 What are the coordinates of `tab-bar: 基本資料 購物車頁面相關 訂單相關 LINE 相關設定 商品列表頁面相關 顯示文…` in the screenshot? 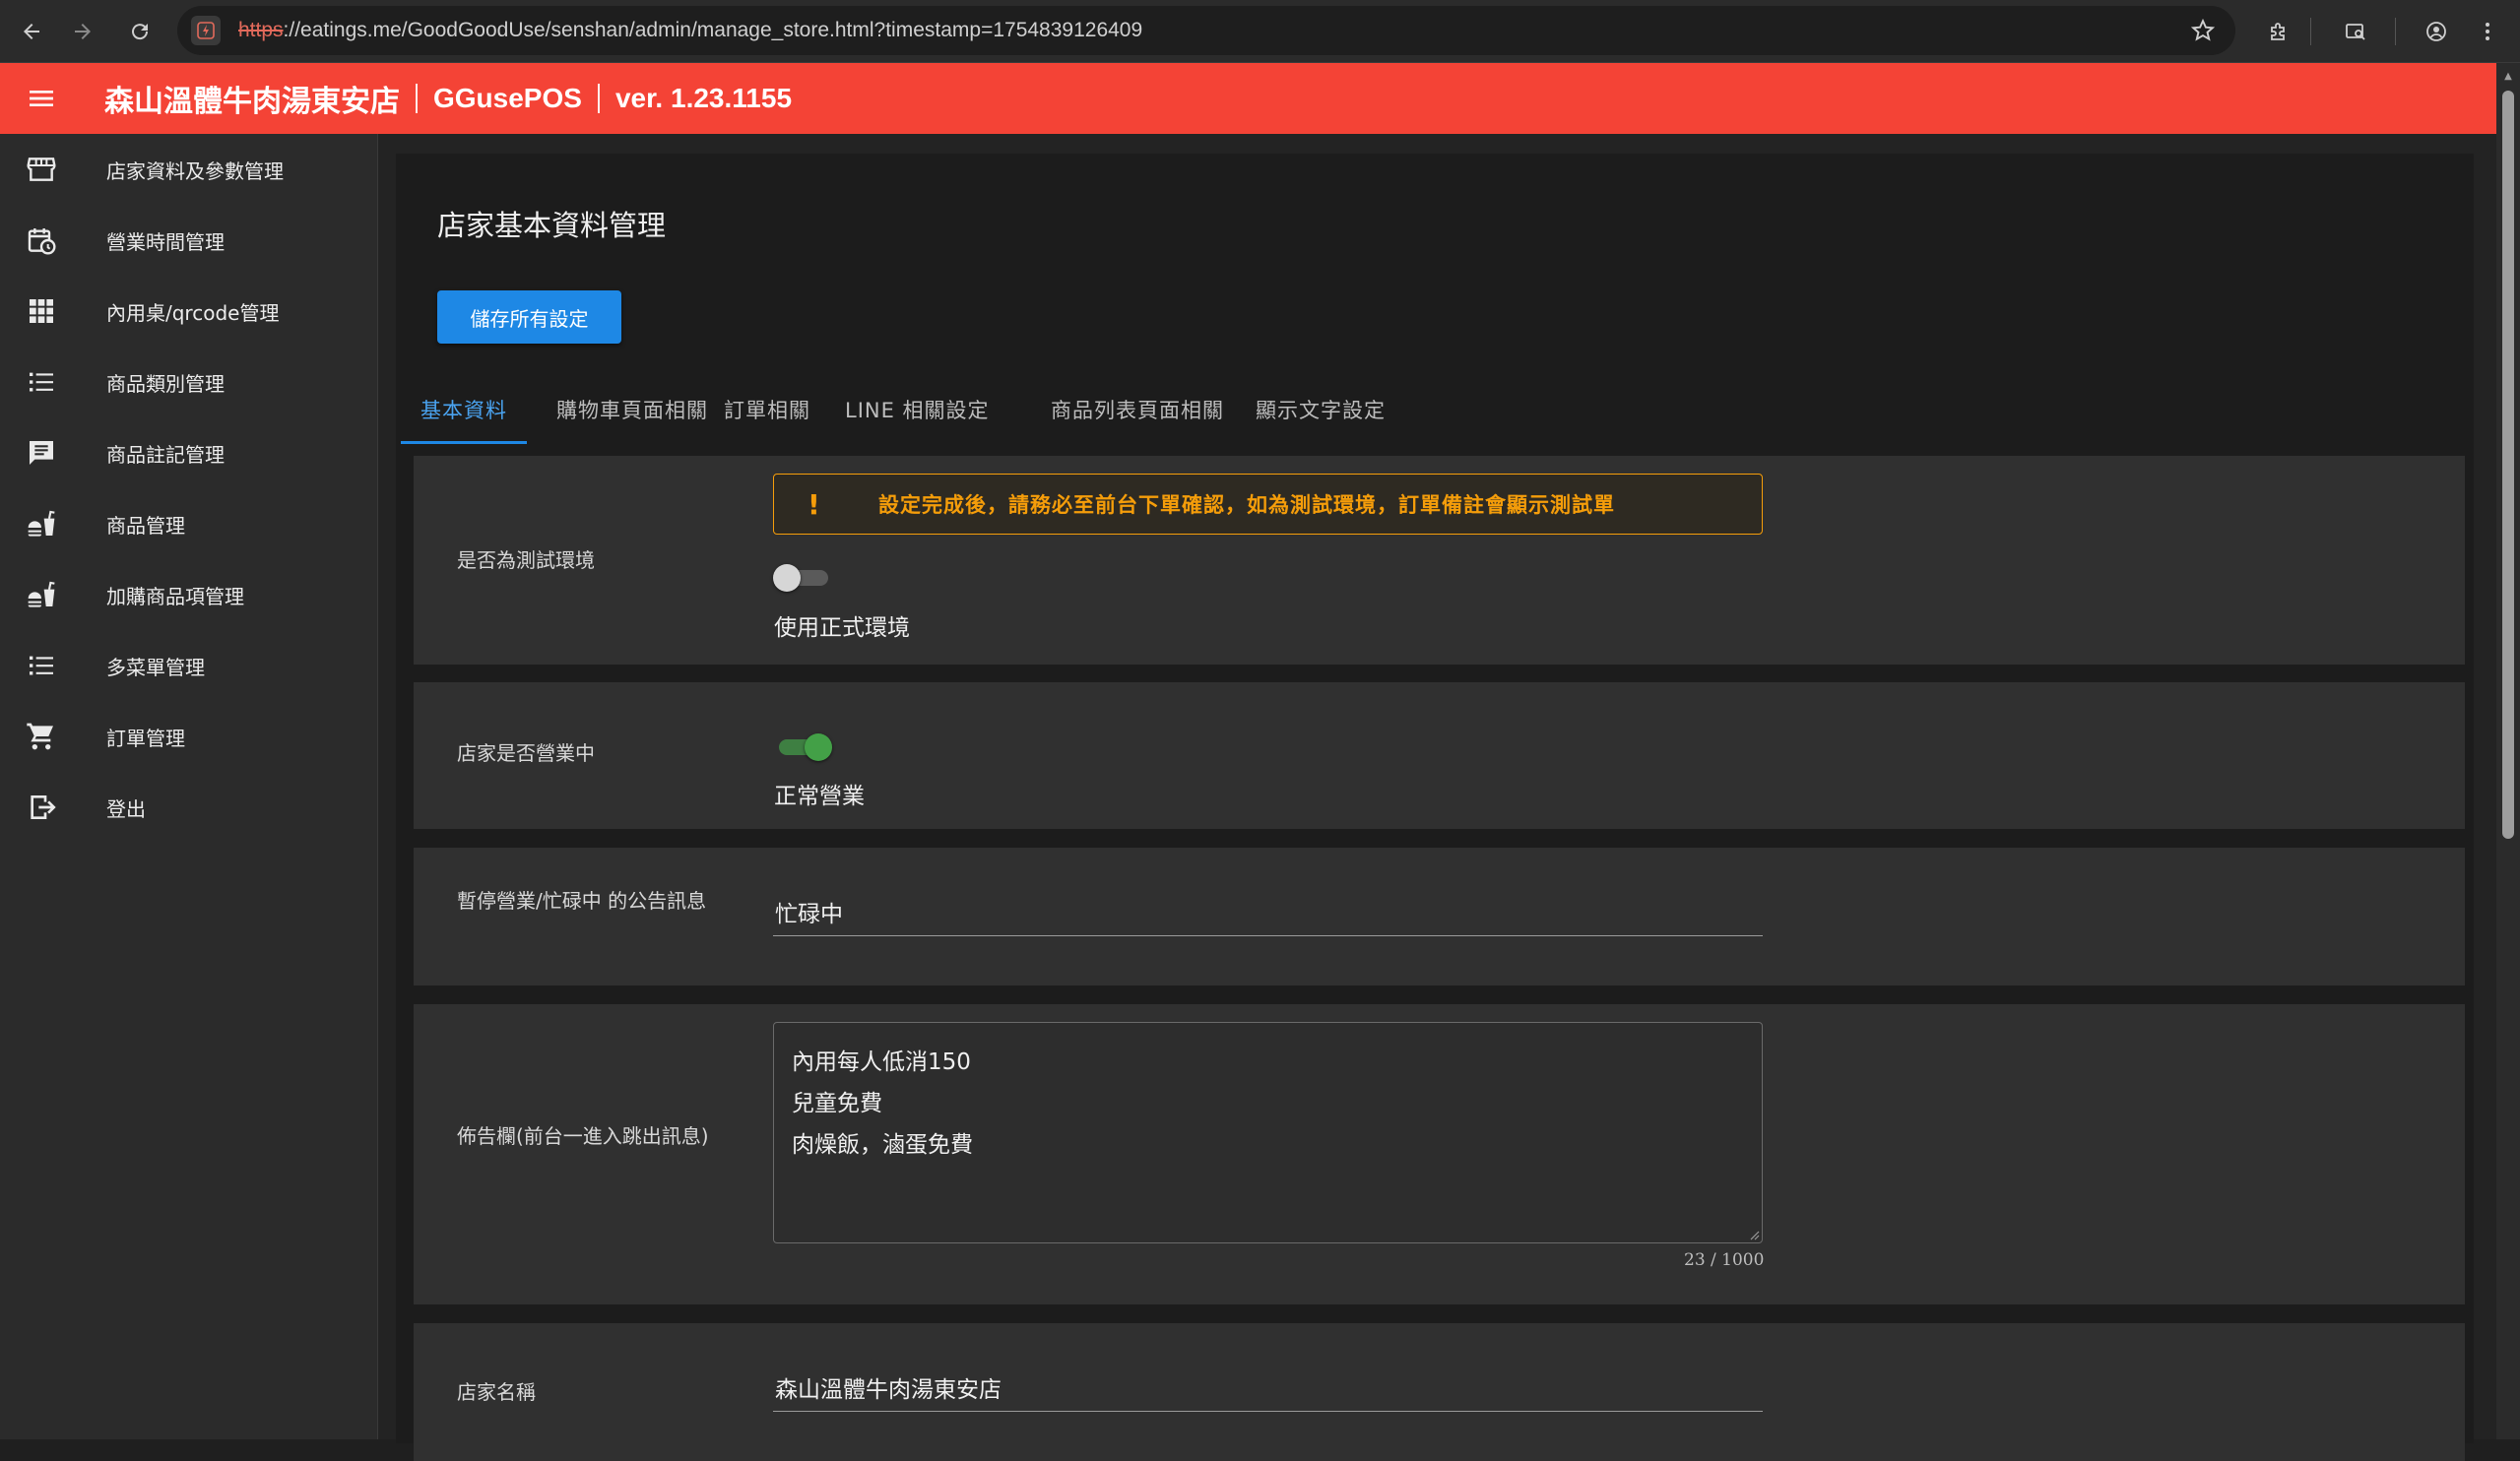 It's located at (1442, 409).